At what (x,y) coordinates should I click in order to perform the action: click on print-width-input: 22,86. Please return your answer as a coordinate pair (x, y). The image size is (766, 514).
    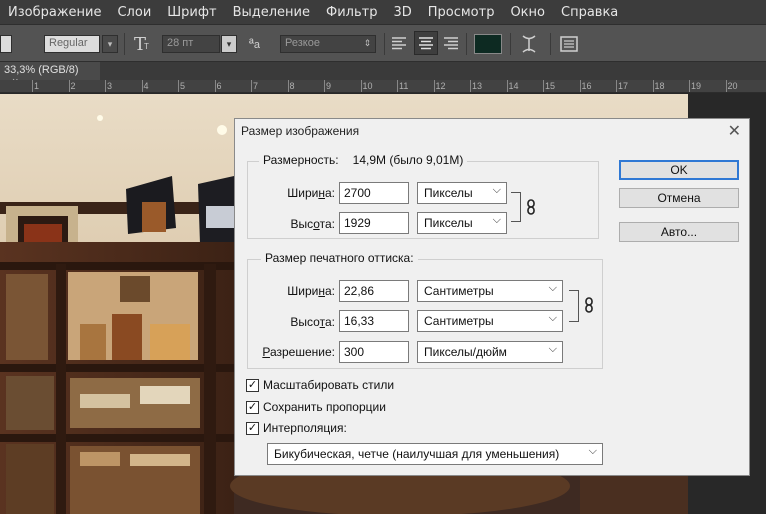
    Looking at the image, I should click on (374, 291).